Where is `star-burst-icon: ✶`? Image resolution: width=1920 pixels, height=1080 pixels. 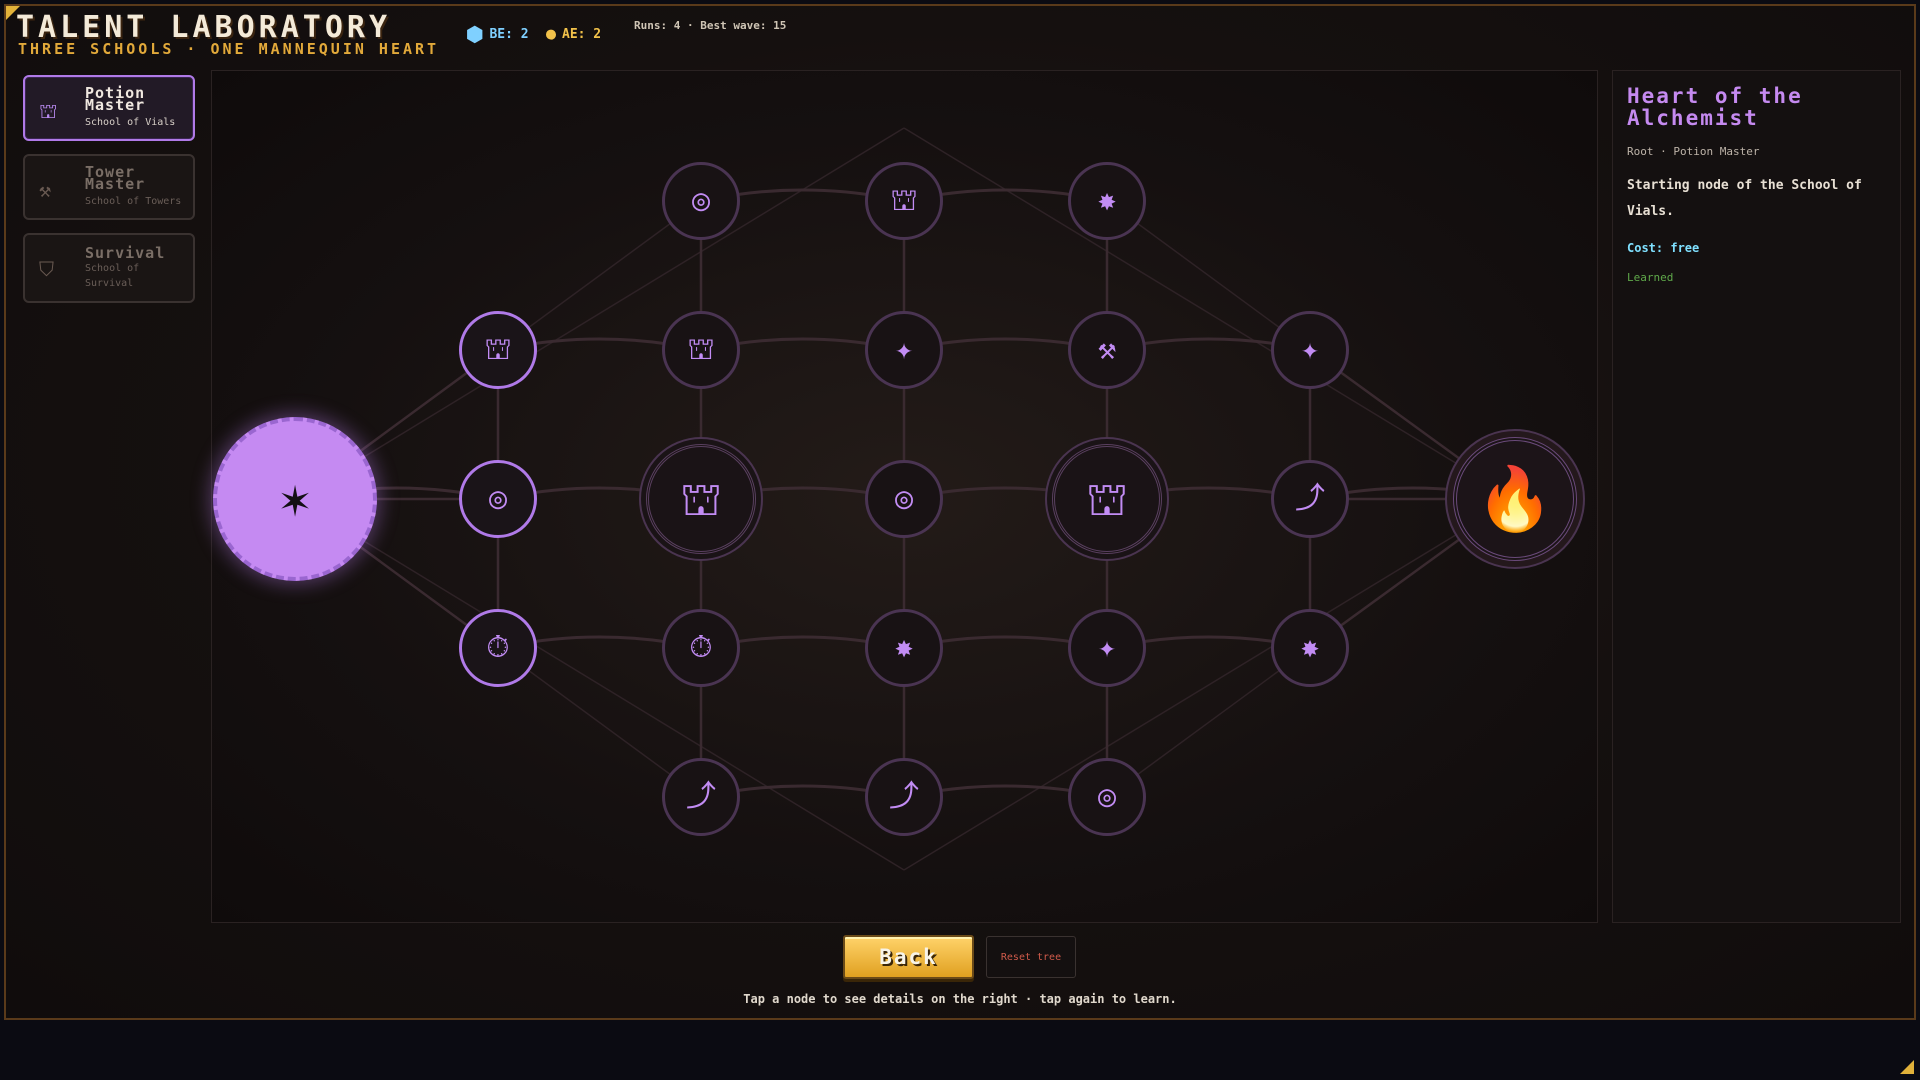
star-burst-icon: ✶ is located at coordinates (295, 499).